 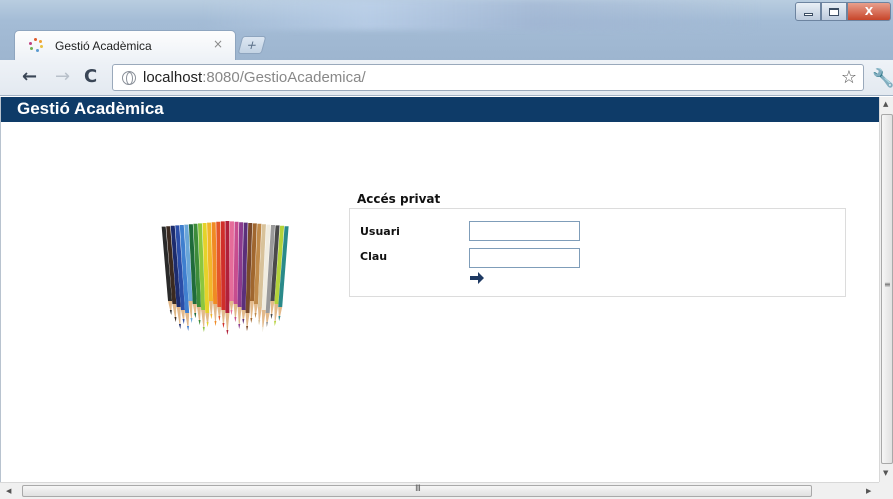 I want to click on scroll-right-icon: ▶, so click(x=868, y=491).